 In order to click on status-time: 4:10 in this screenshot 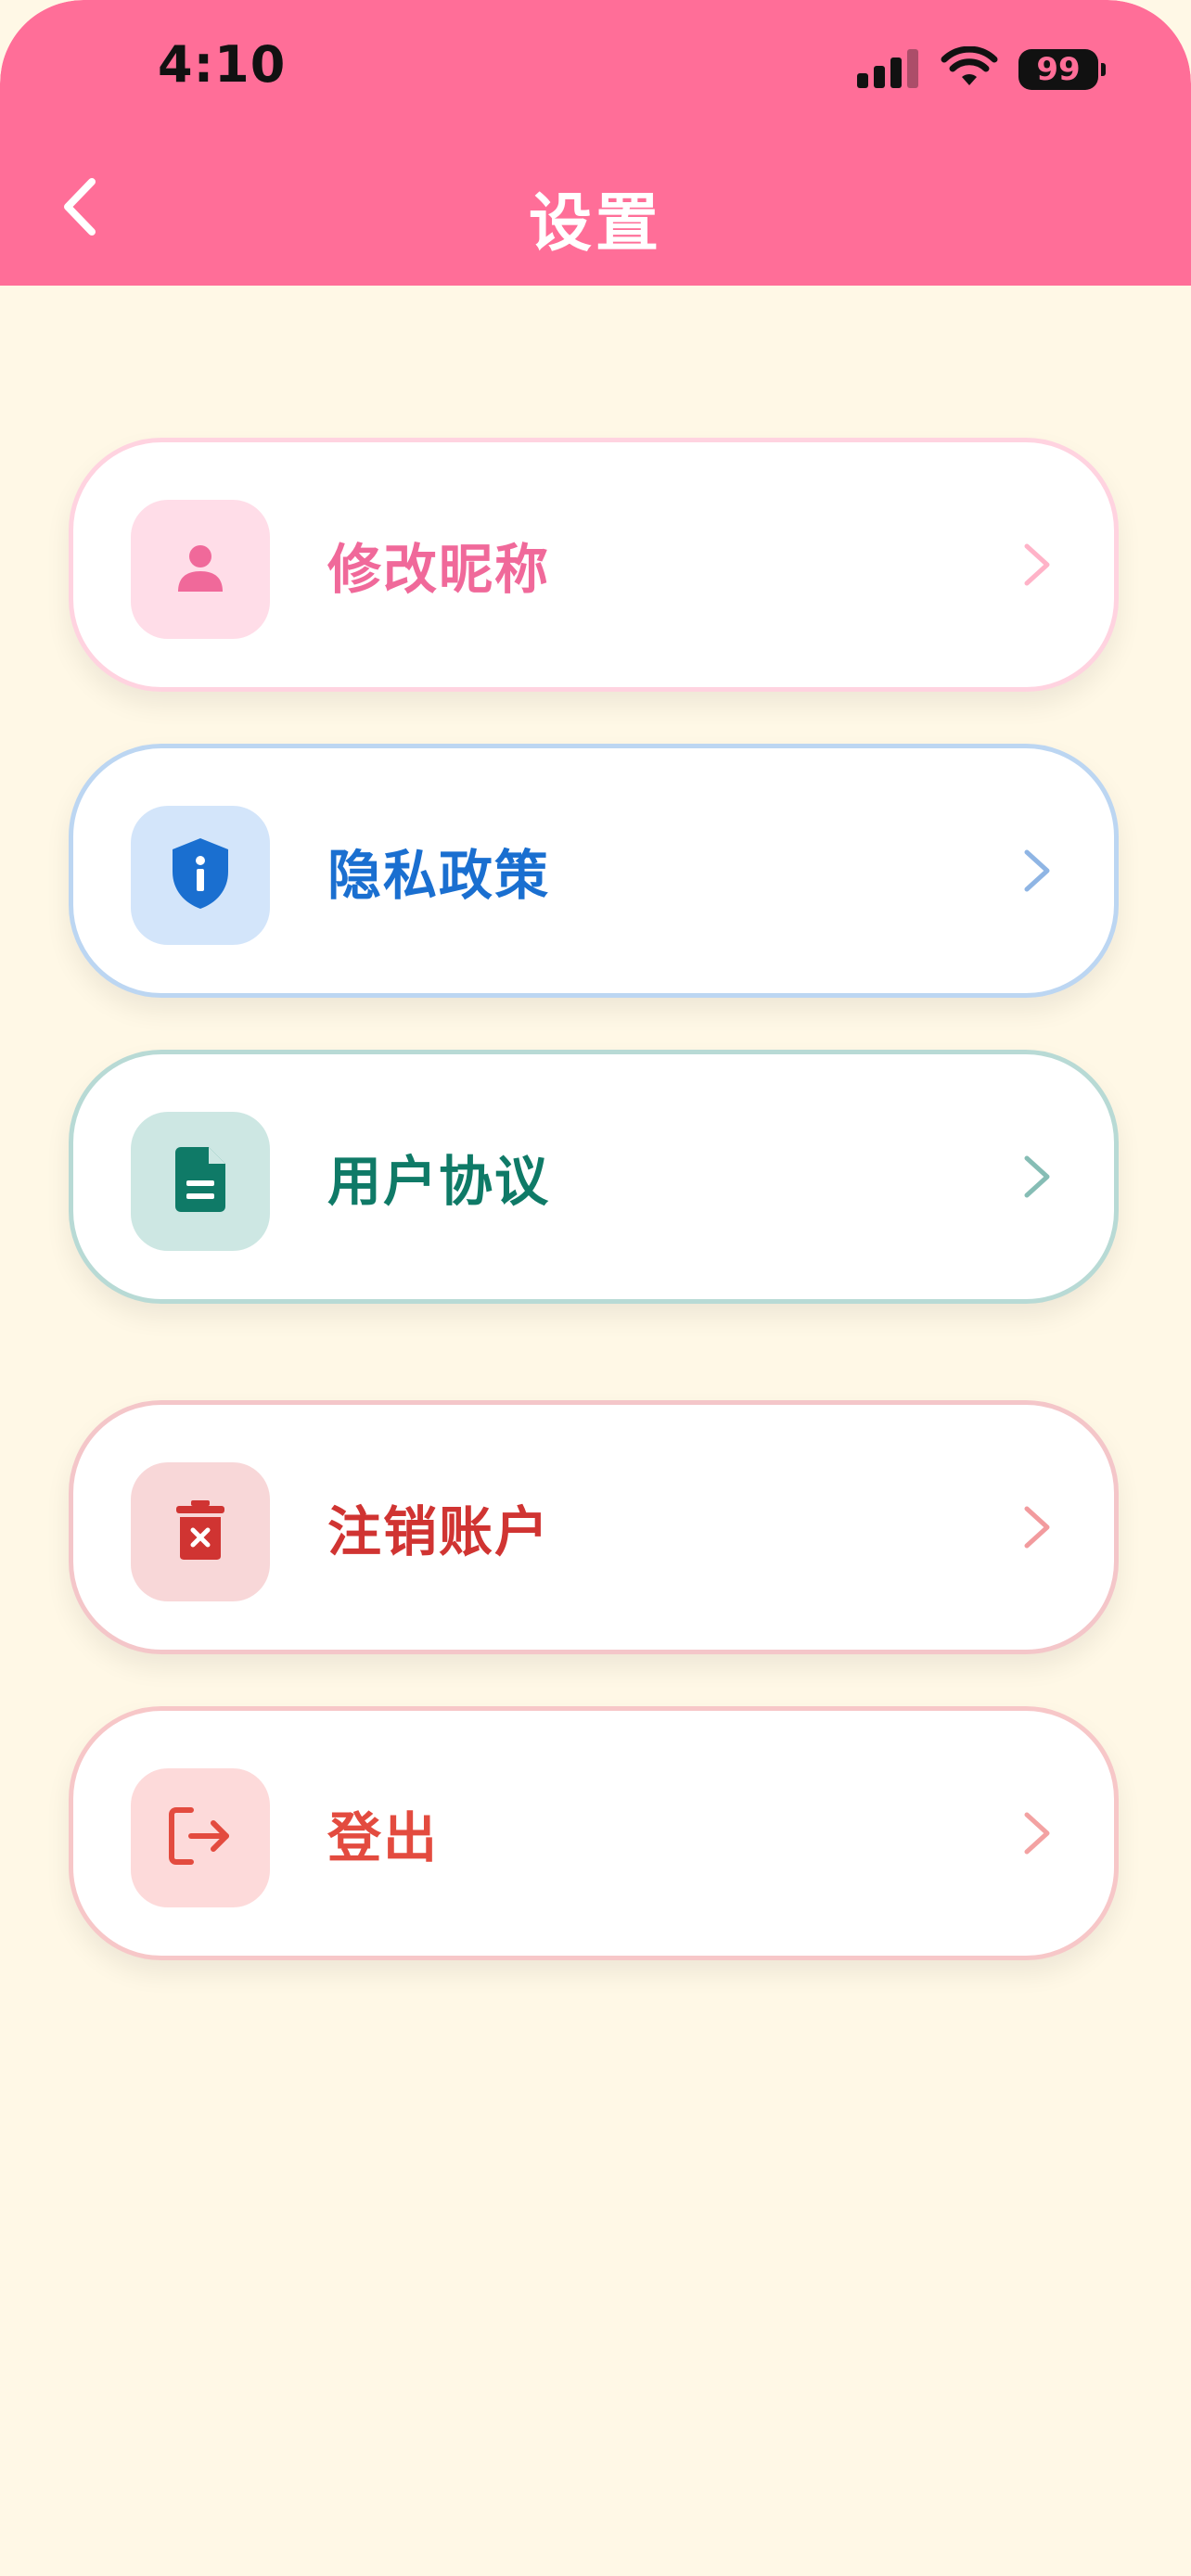, I will do `click(222, 64)`.